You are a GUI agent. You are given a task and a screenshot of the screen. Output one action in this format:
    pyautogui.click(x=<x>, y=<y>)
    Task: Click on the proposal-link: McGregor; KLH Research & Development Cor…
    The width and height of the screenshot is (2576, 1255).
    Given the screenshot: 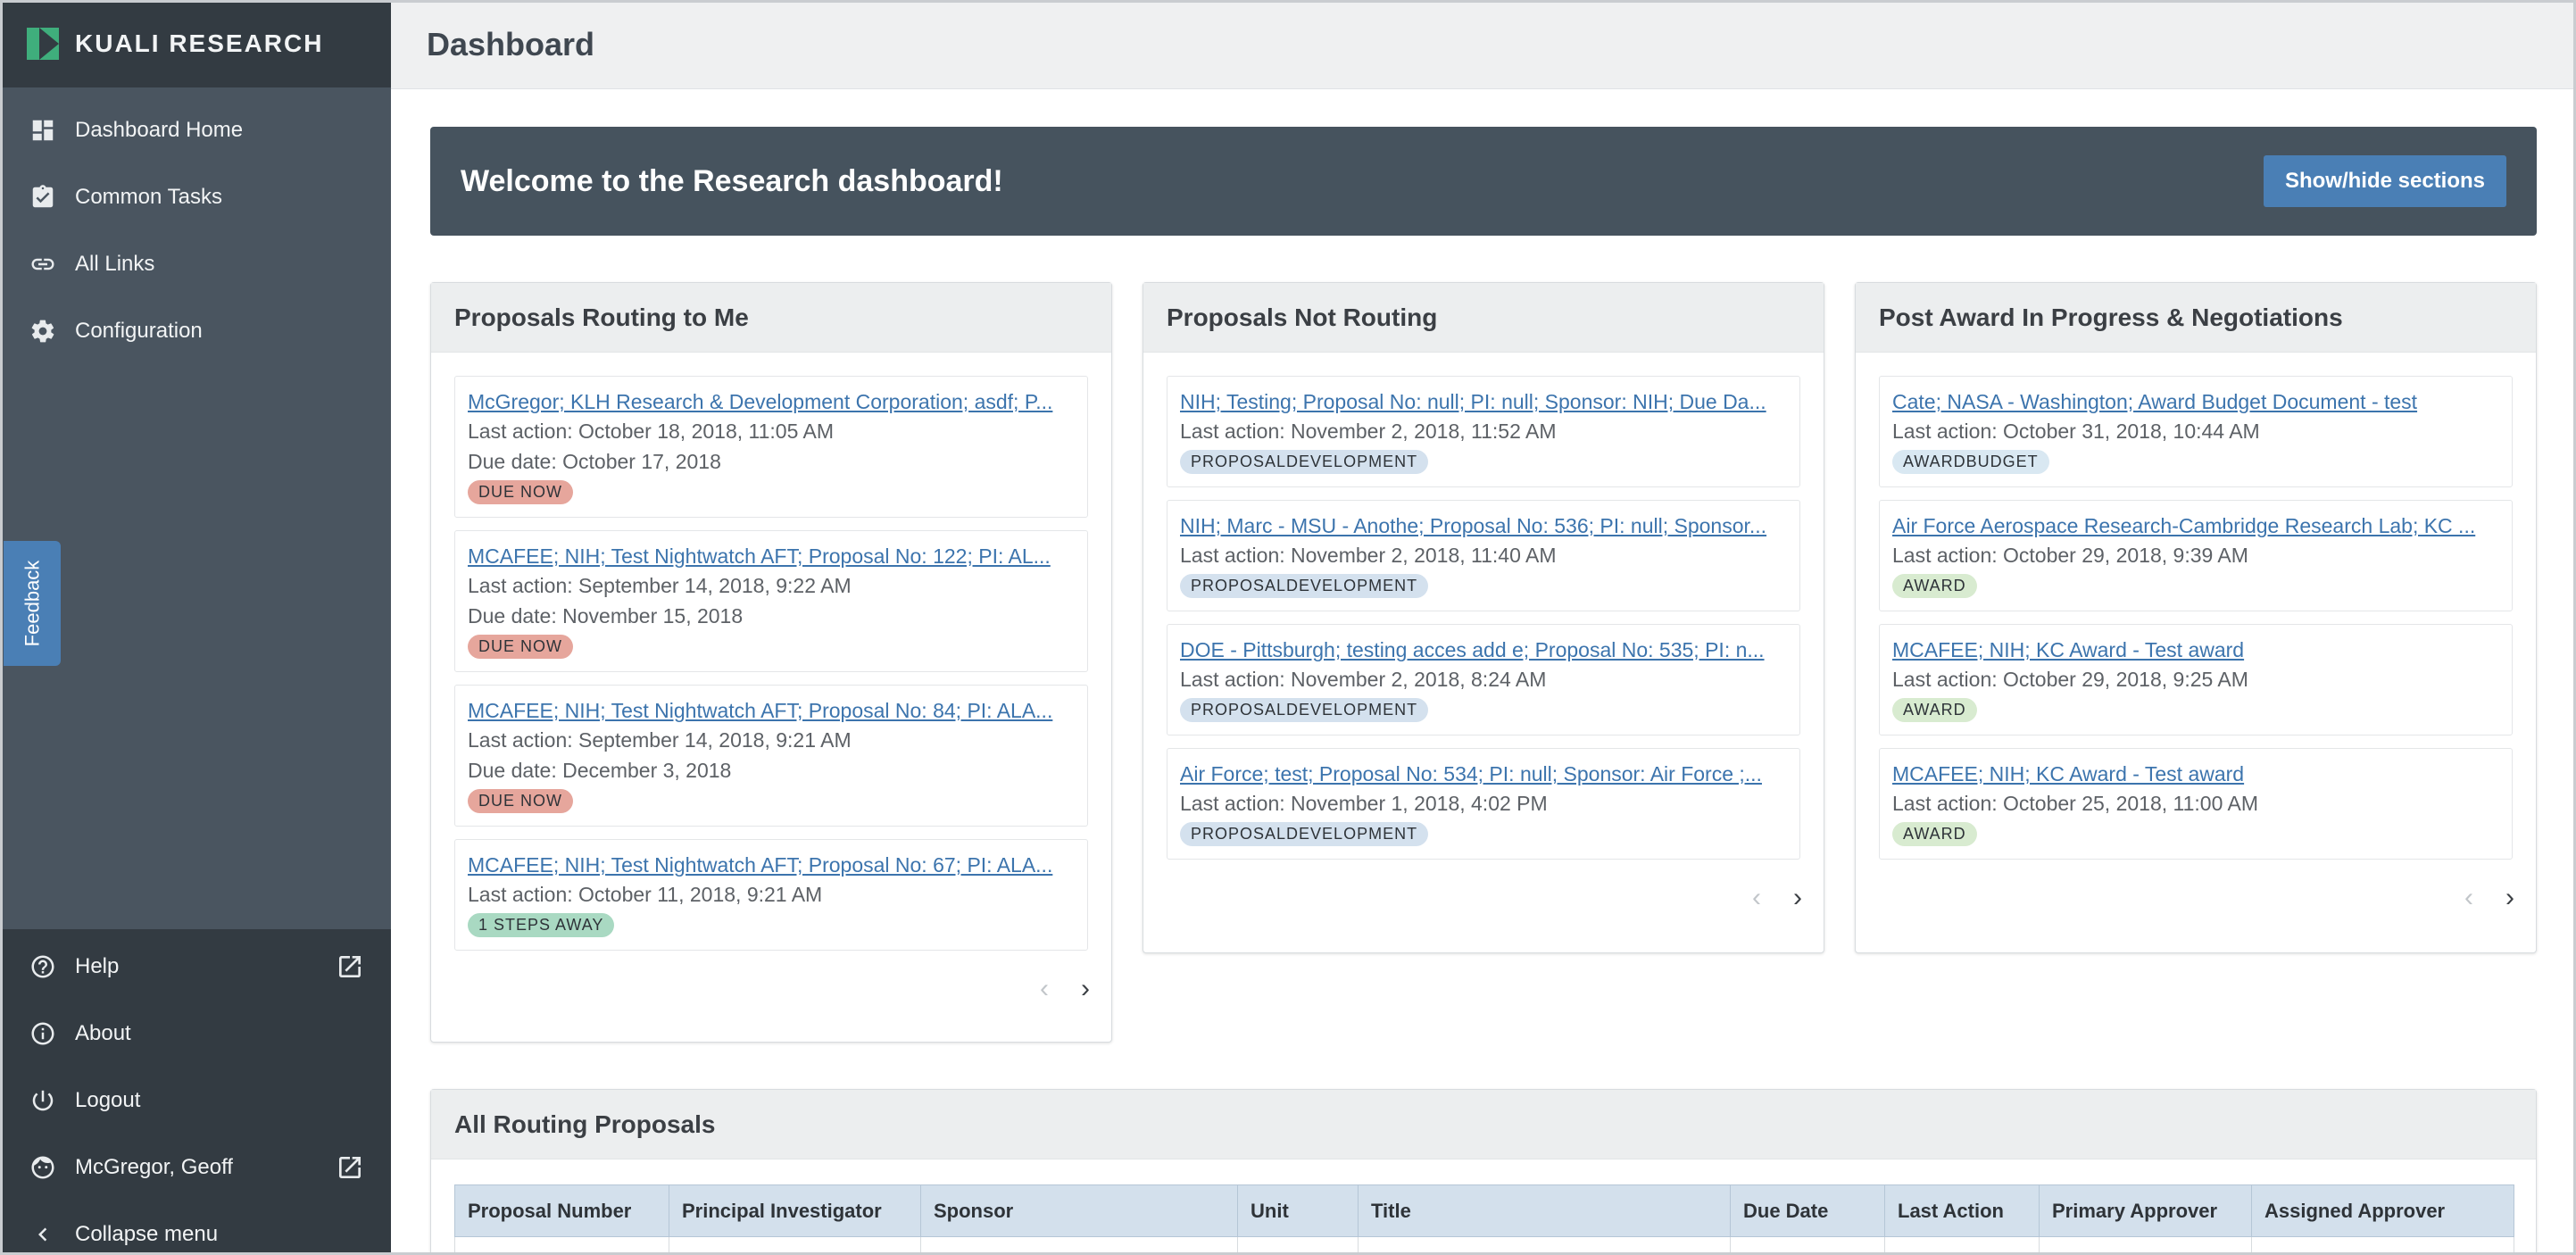 What is the action you would take?
    pyautogui.click(x=771, y=401)
    